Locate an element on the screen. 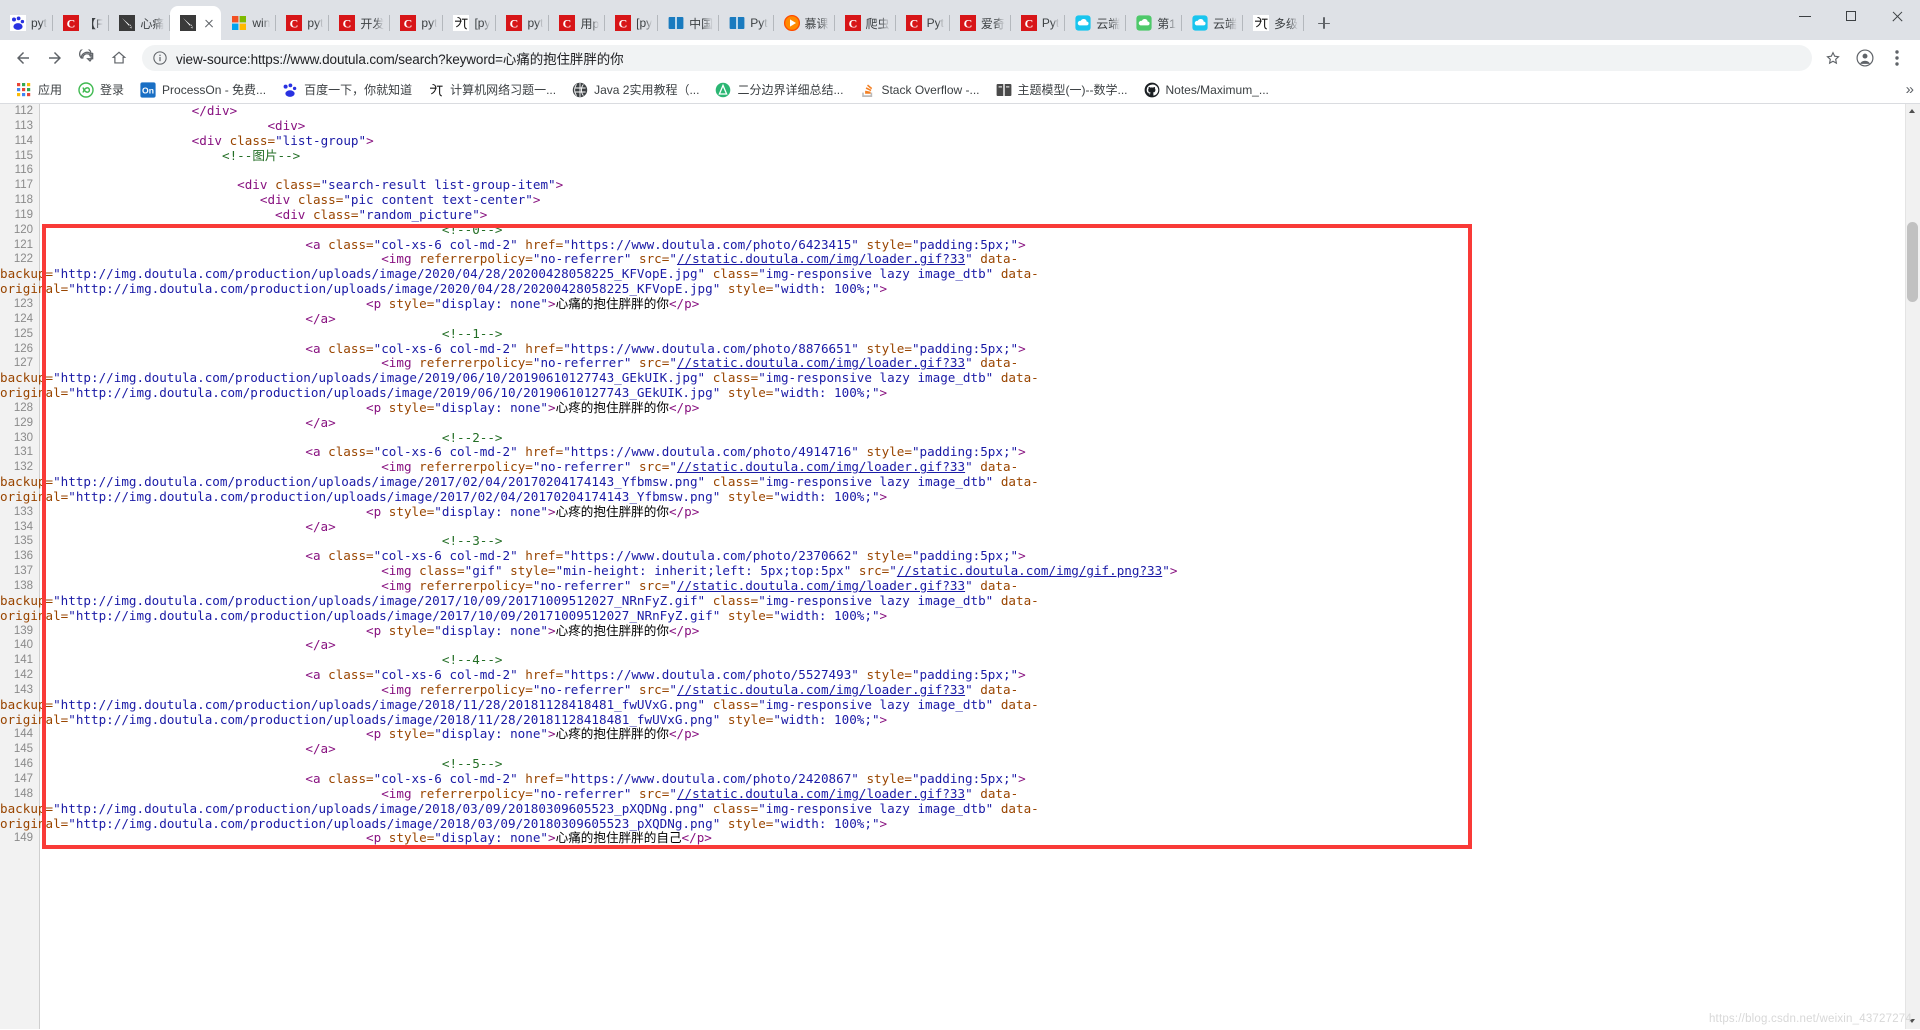 Image resolution: width=1920 pixels, height=1030 pixels. source-token: <div is located at coordinates (278, 200).